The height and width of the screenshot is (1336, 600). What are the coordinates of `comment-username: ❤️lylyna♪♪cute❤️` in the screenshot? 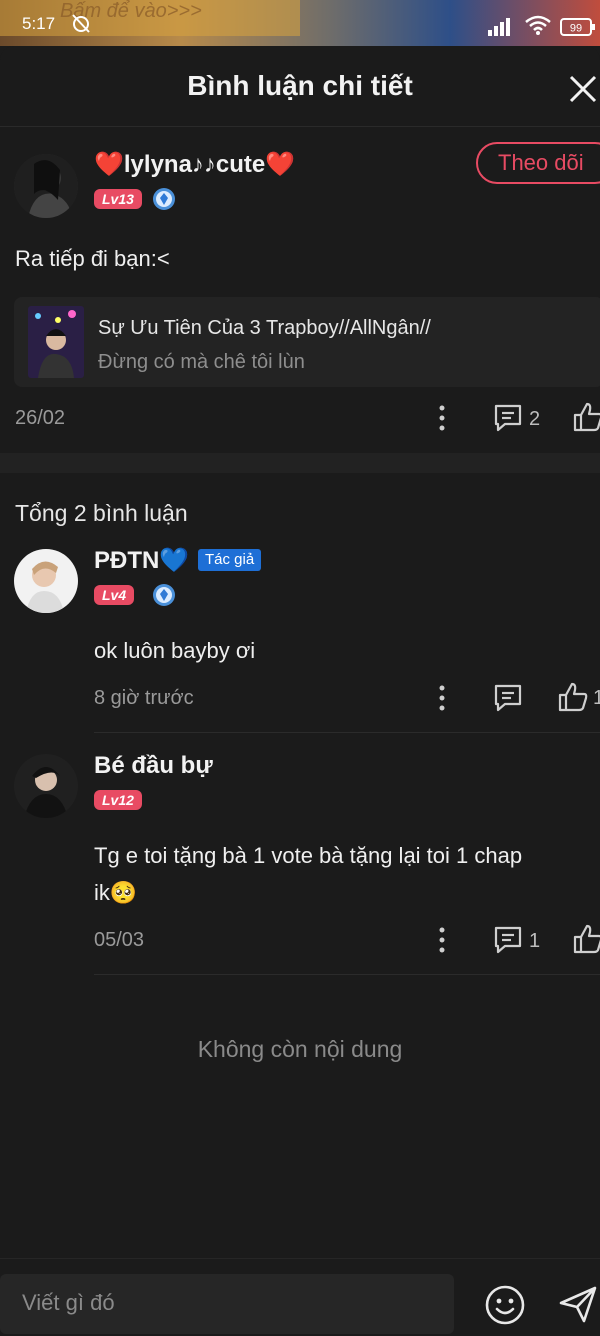 It's located at (194, 164).